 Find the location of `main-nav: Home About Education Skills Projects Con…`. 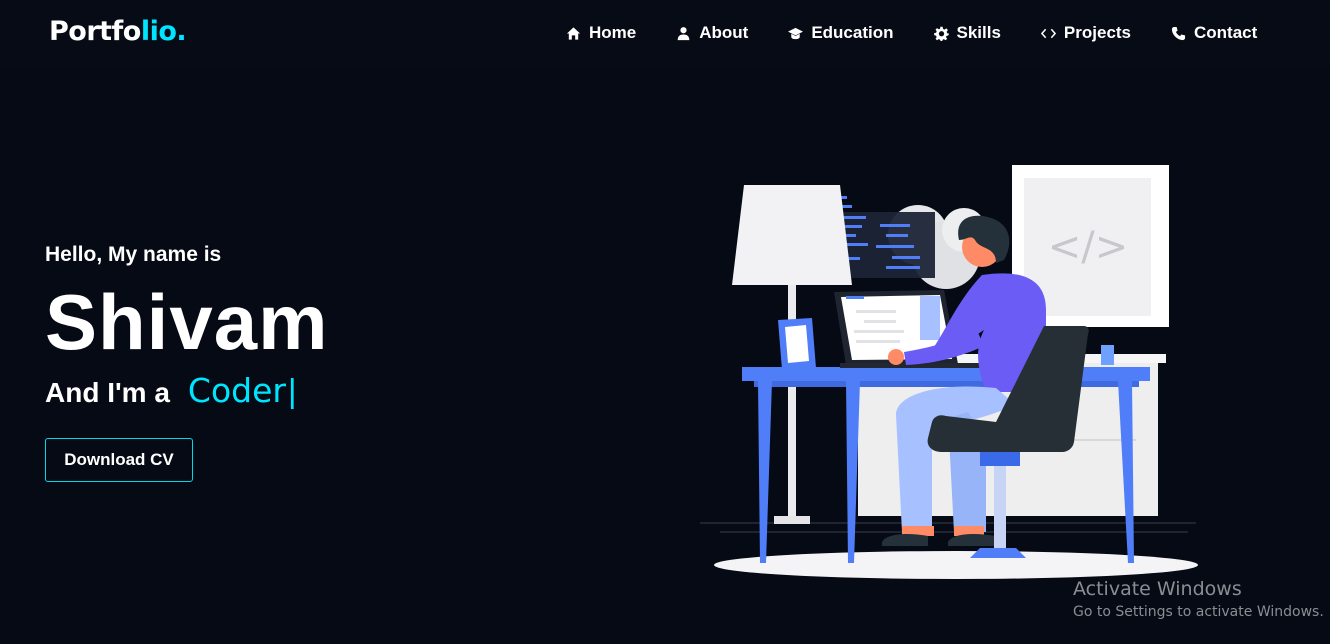

main-nav: Home About Education Skills Projects Con… is located at coordinates (911, 33).